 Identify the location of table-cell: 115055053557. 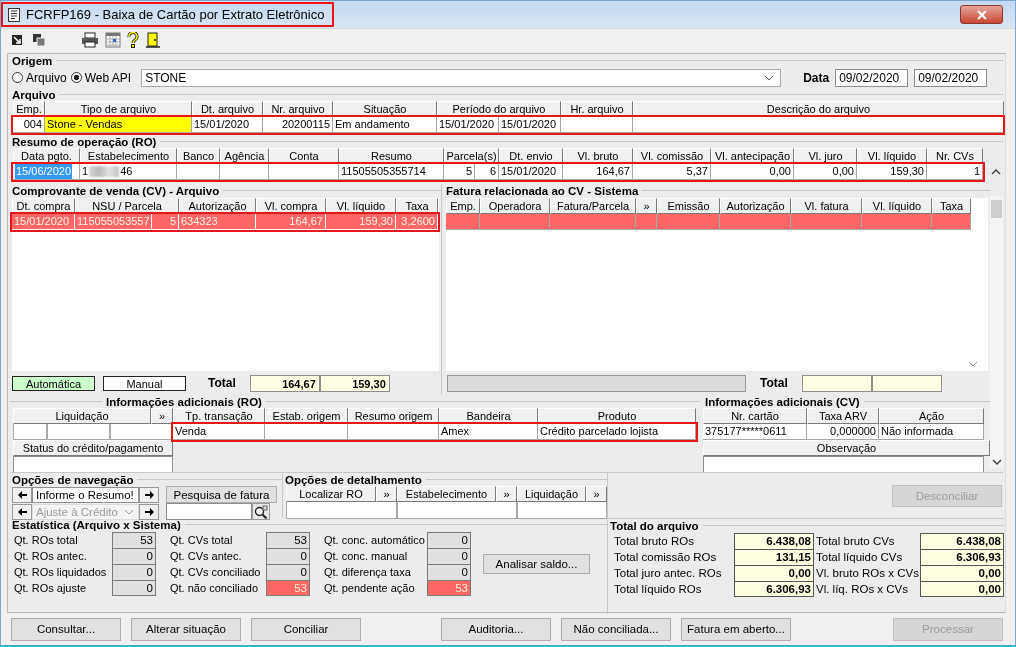
(113, 222).